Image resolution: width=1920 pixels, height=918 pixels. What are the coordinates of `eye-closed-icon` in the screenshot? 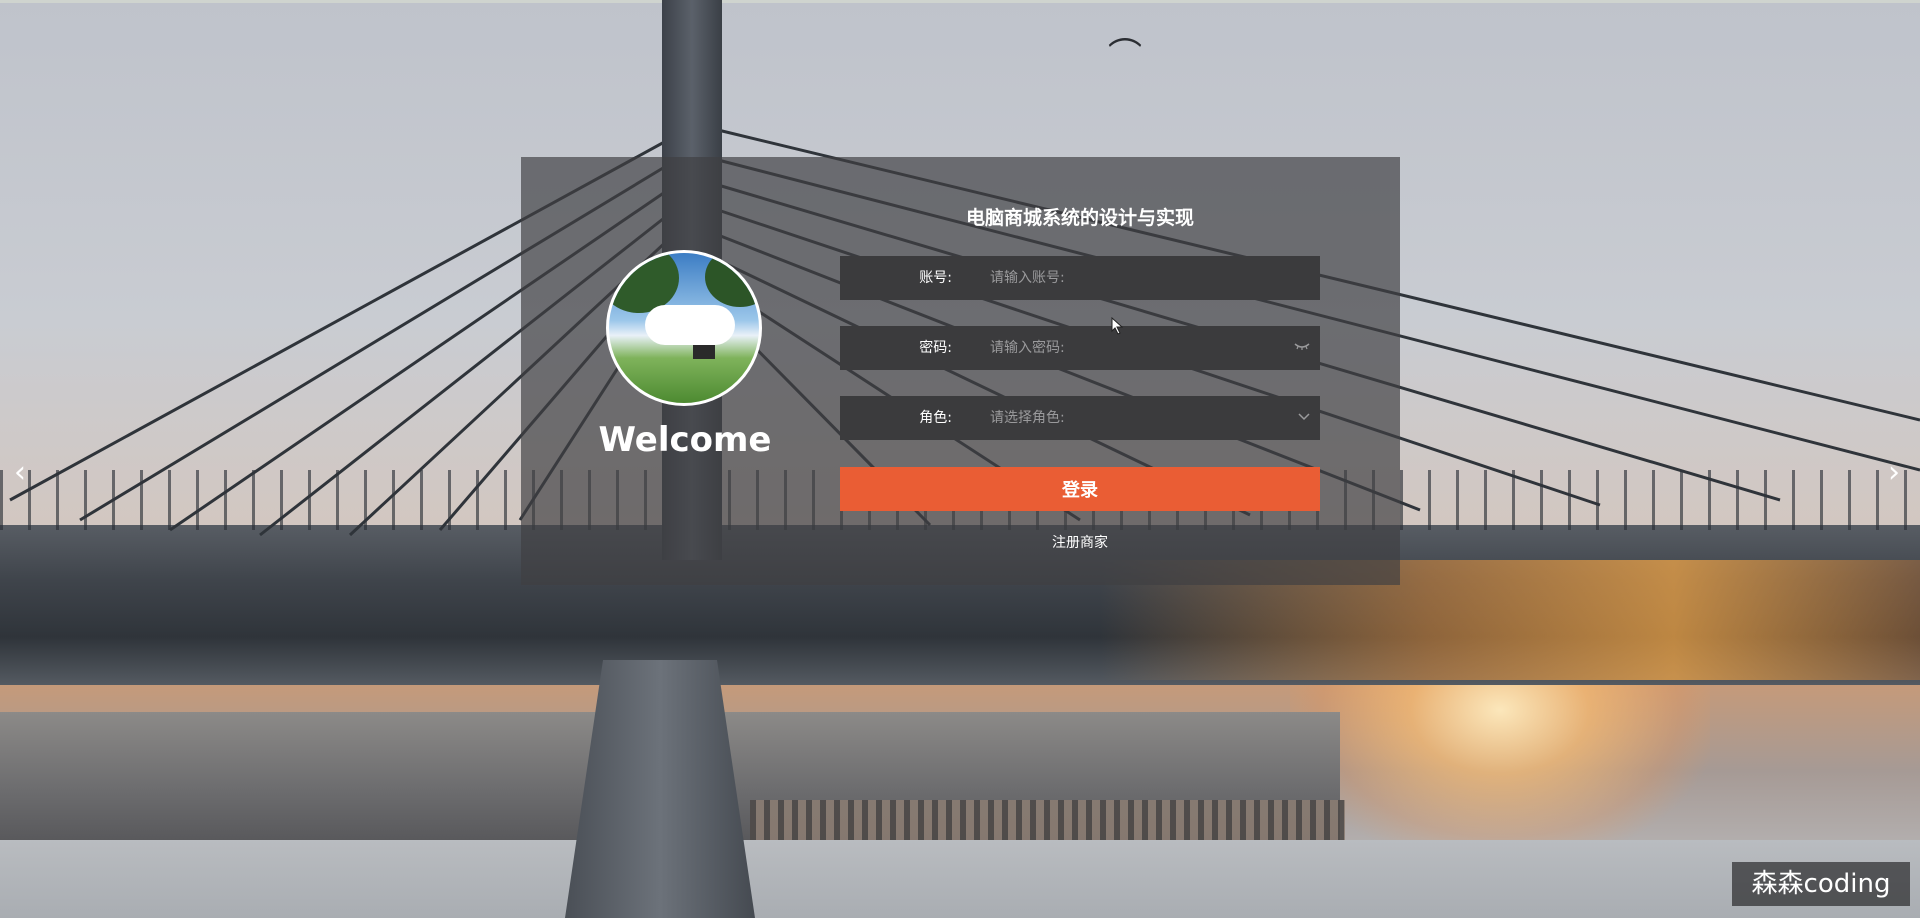 It's located at (1302, 348).